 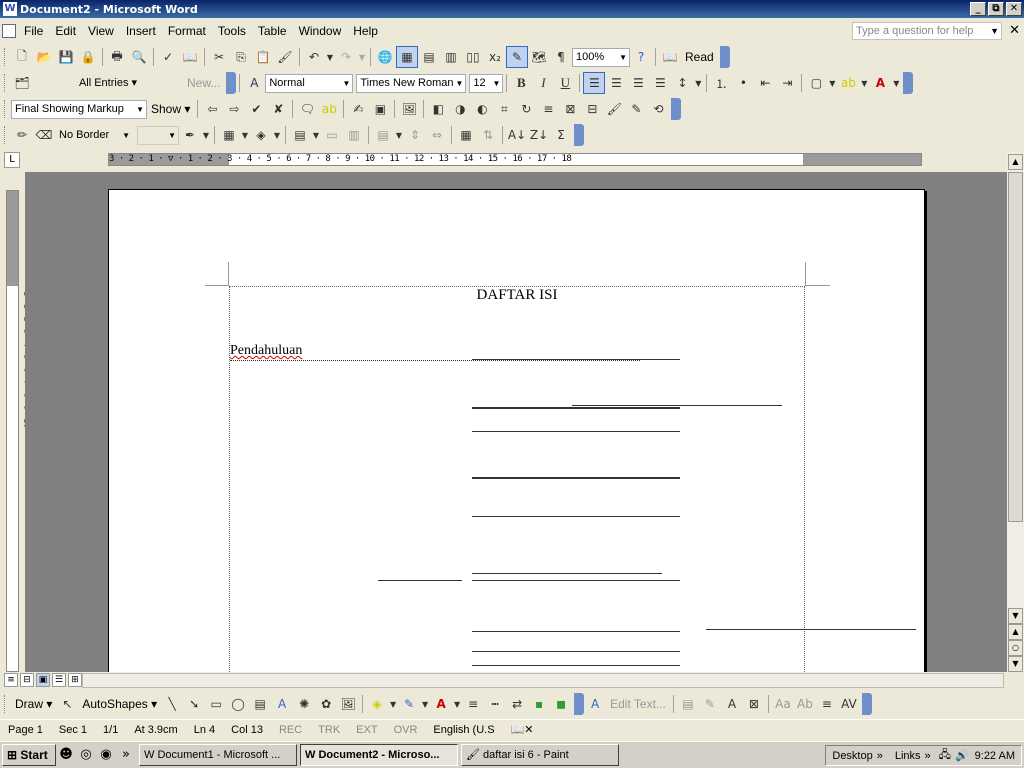 I want to click on underline-button: U, so click(x=565, y=83).